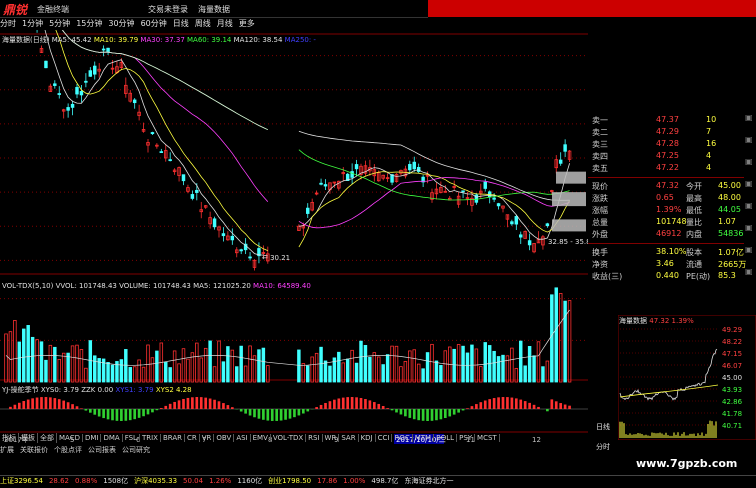 The width and height of the screenshot is (756, 488). What do you see at coordinates (732, 354) in the screenshot?
I see `mini-axis-label: 47.15` at bounding box center [732, 354].